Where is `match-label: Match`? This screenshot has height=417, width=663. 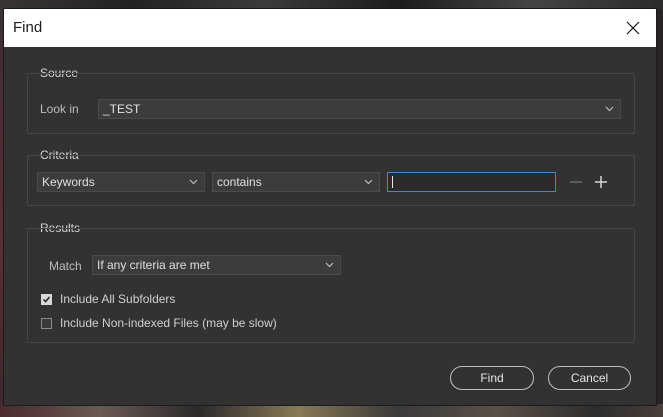
match-label: Match is located at coordinates (65, 266).